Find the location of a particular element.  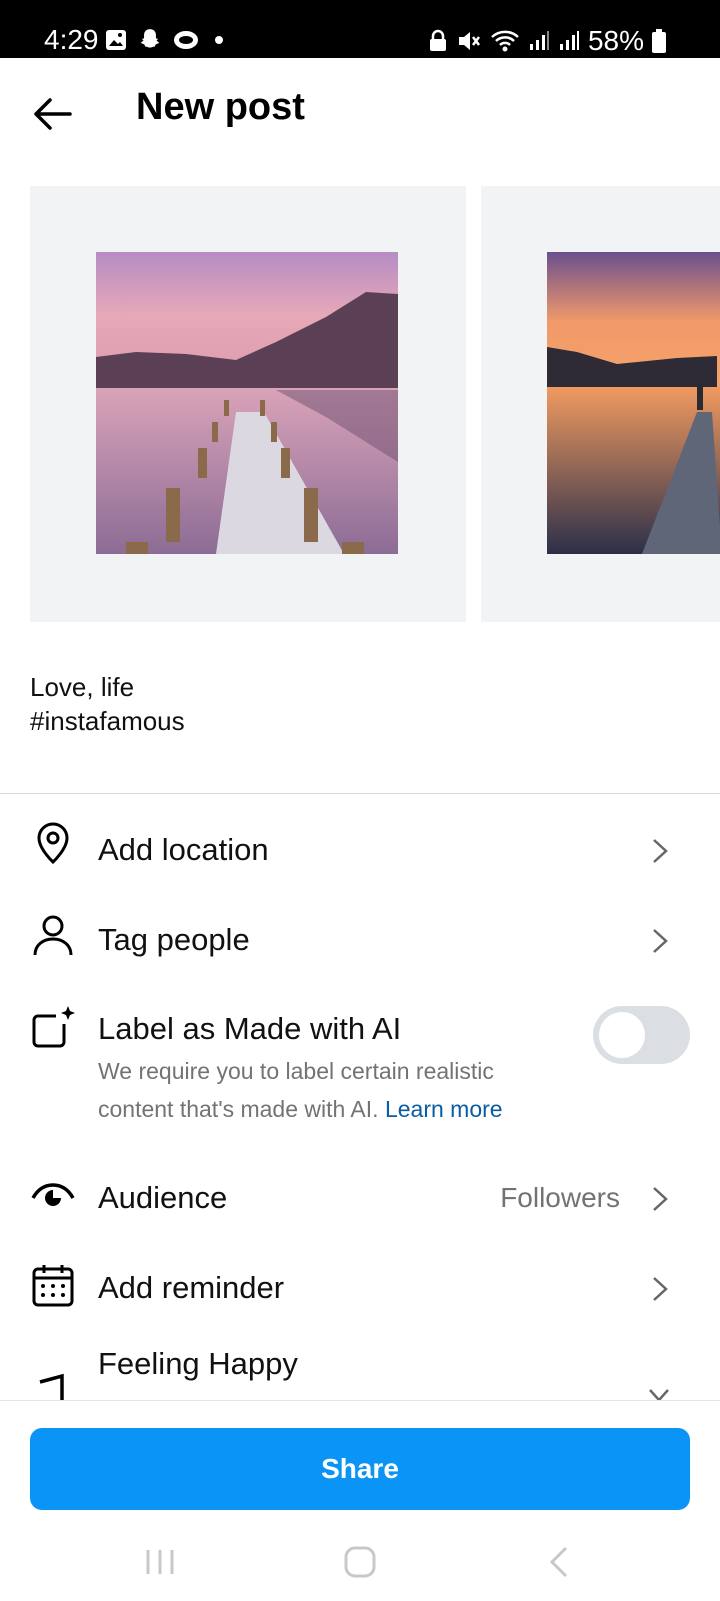

ai-sparkle-icon is located at coordinates (53, 1027).